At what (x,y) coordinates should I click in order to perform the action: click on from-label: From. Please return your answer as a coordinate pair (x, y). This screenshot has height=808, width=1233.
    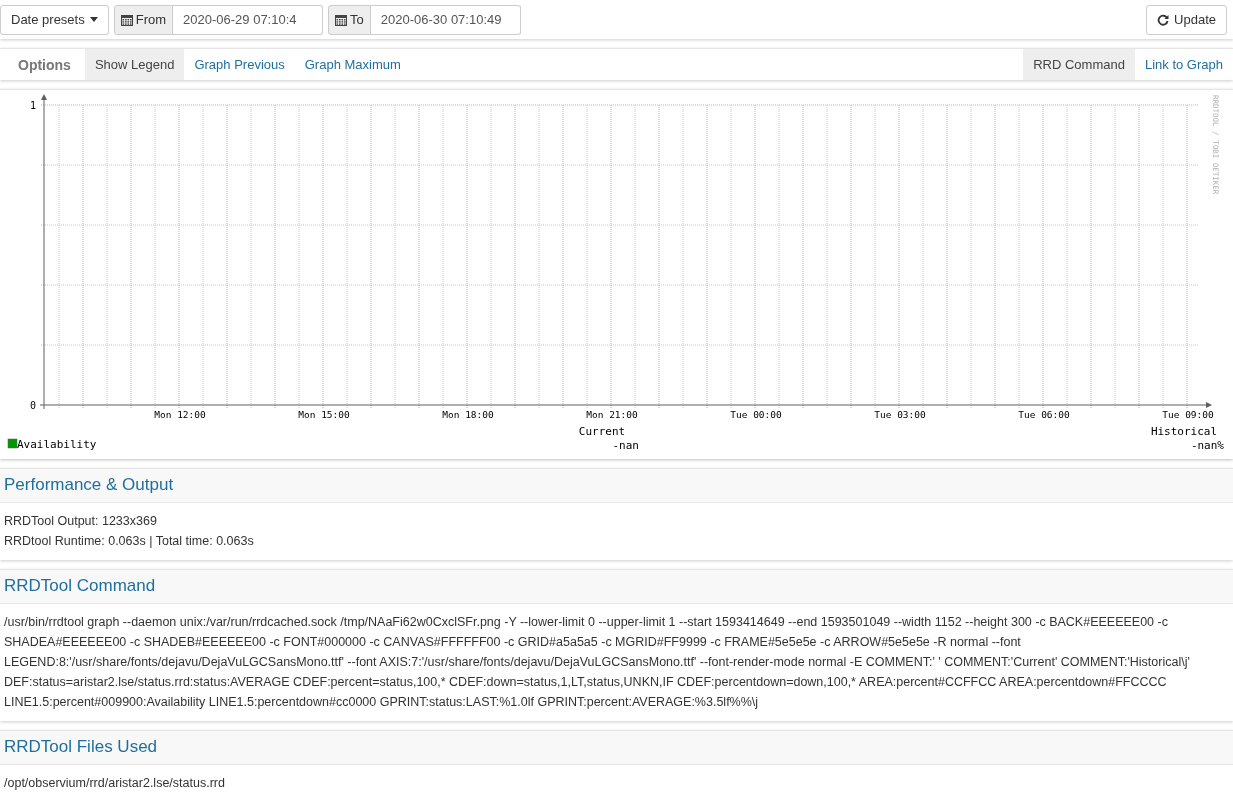
    Looking at the image, I should click on (143, 19).